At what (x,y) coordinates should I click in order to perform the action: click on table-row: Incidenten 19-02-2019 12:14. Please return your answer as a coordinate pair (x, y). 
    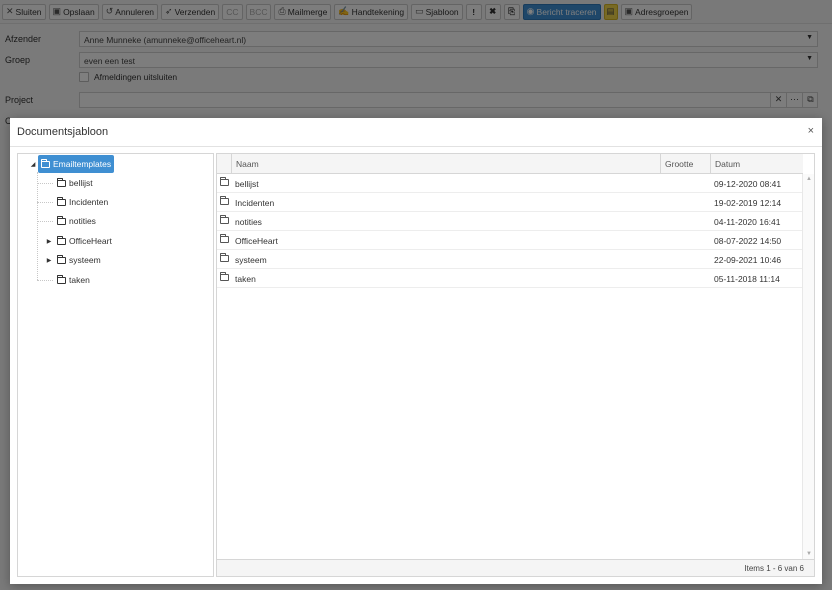
    Looking at the image, I should click on (510, 202).